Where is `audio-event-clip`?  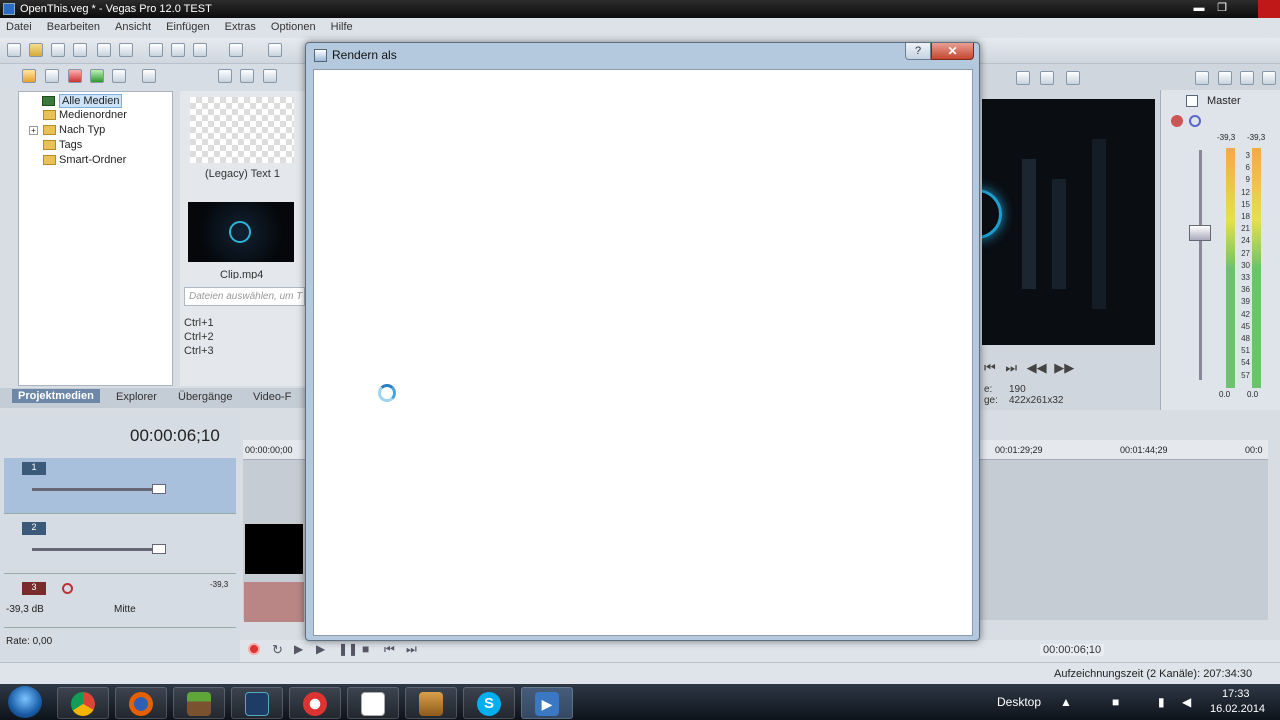
audio-event-clip is located at coordinates (274, 602).